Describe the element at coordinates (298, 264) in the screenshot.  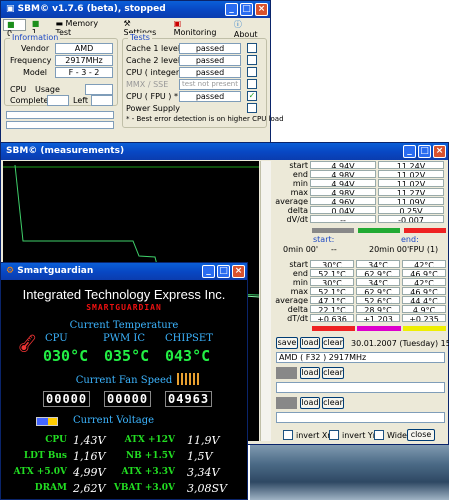
I see `row-label: start` at that location.